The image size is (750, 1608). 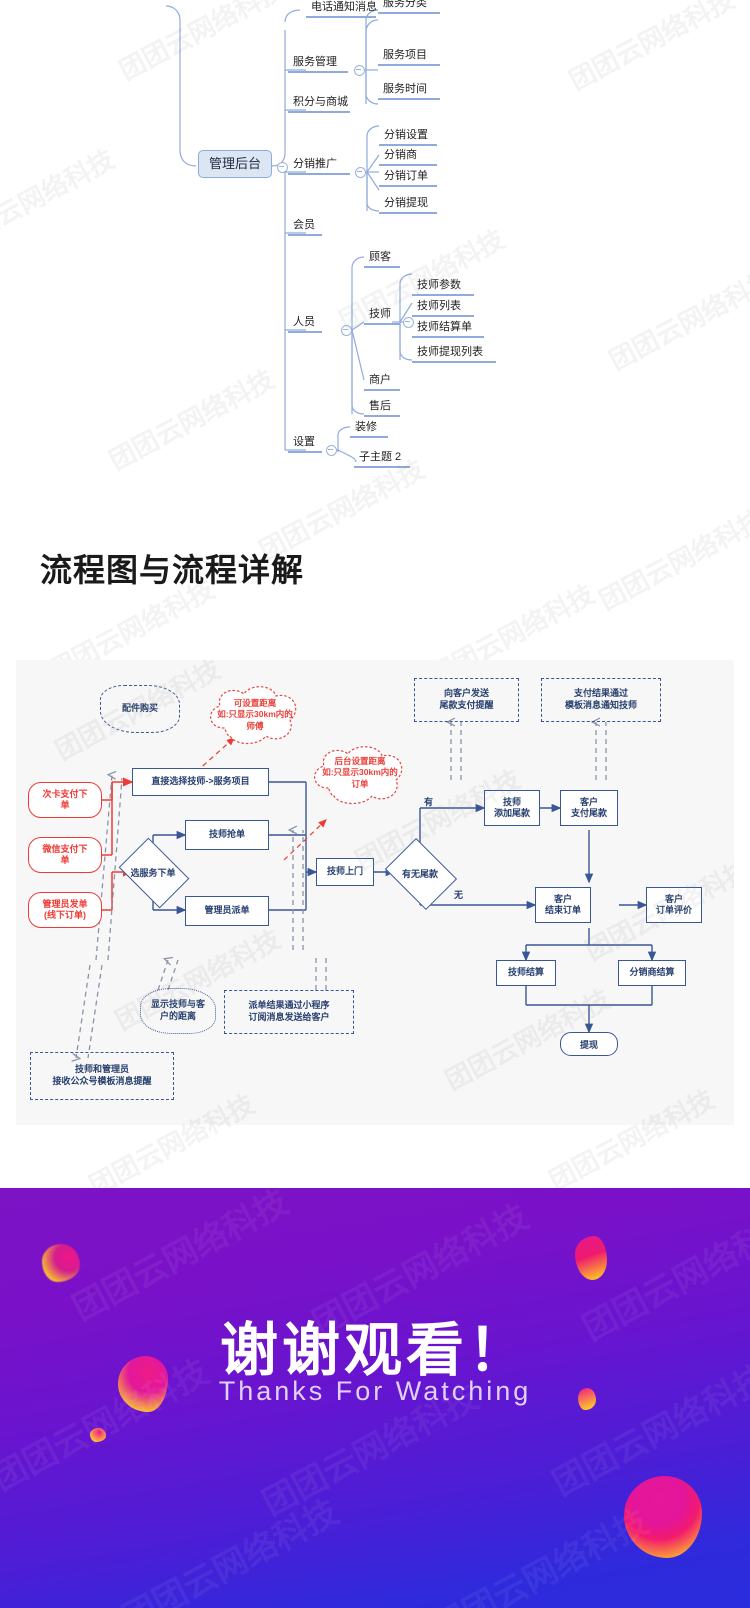 What do you see at coordinates (405, 89) in the screenshot?
I see `mindmap-node-service-time: 服务时间` at bounding box center [405, 89].